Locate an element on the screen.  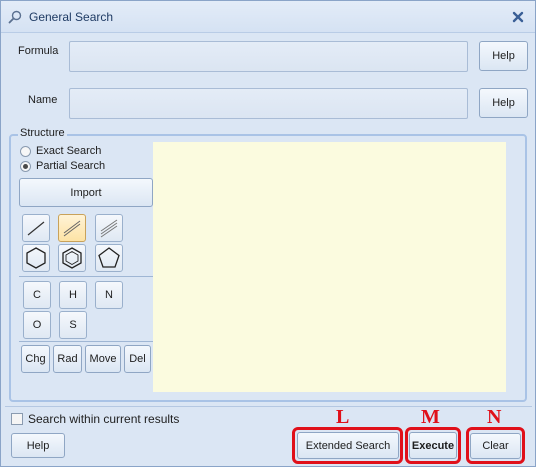
window-title: General Search is located at coordinates (71, 17).